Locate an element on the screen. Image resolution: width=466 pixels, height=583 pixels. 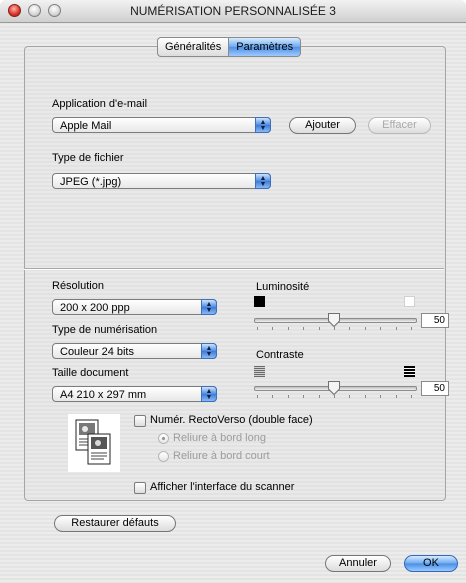
doc-size-popup: A4 210 x 297 mm ▲ ▼ is located at coordinates (134, 394).